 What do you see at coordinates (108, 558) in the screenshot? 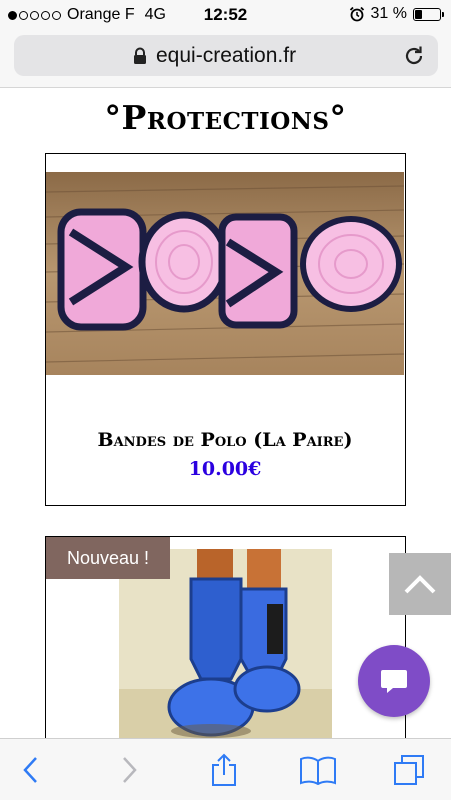
I see `new-badge: Nouveau !` at bounding box center [108, 558].